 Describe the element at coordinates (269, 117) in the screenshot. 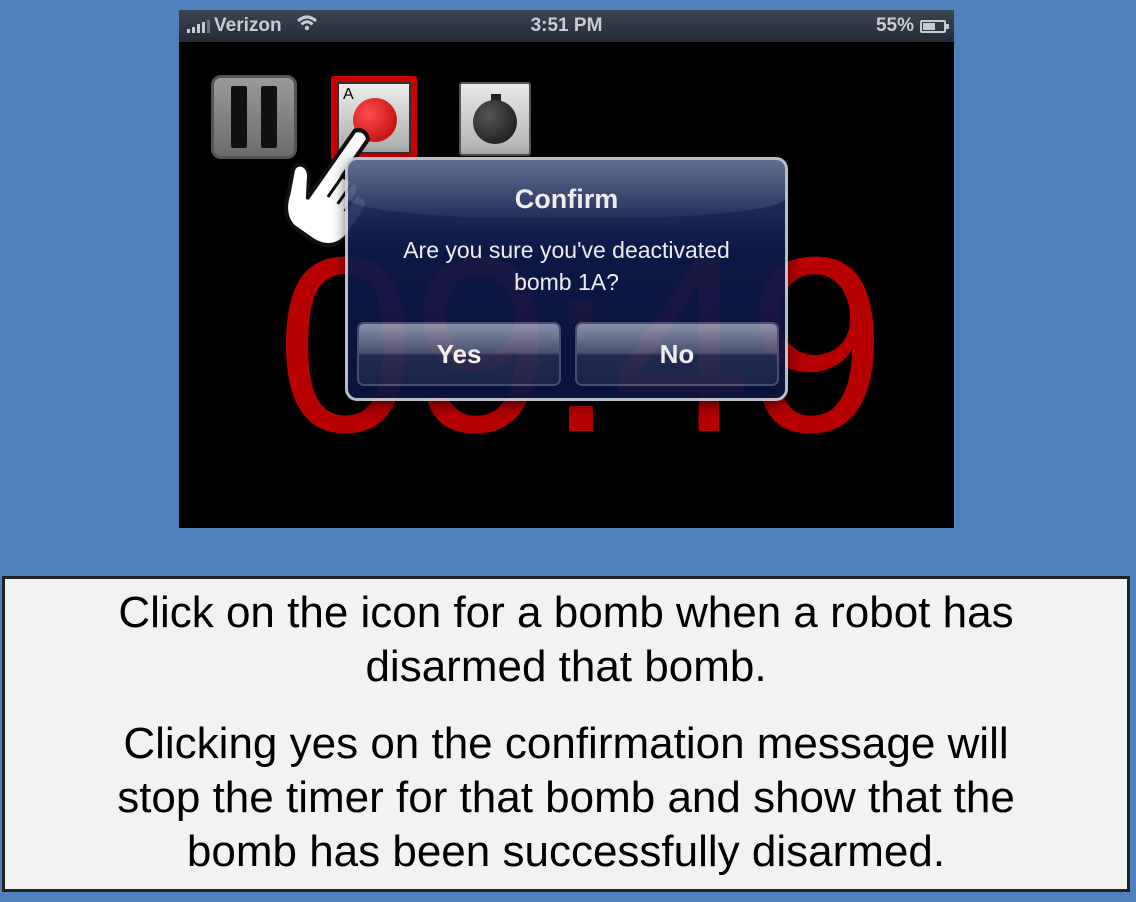

I see `pause-icon-bar` at that location.